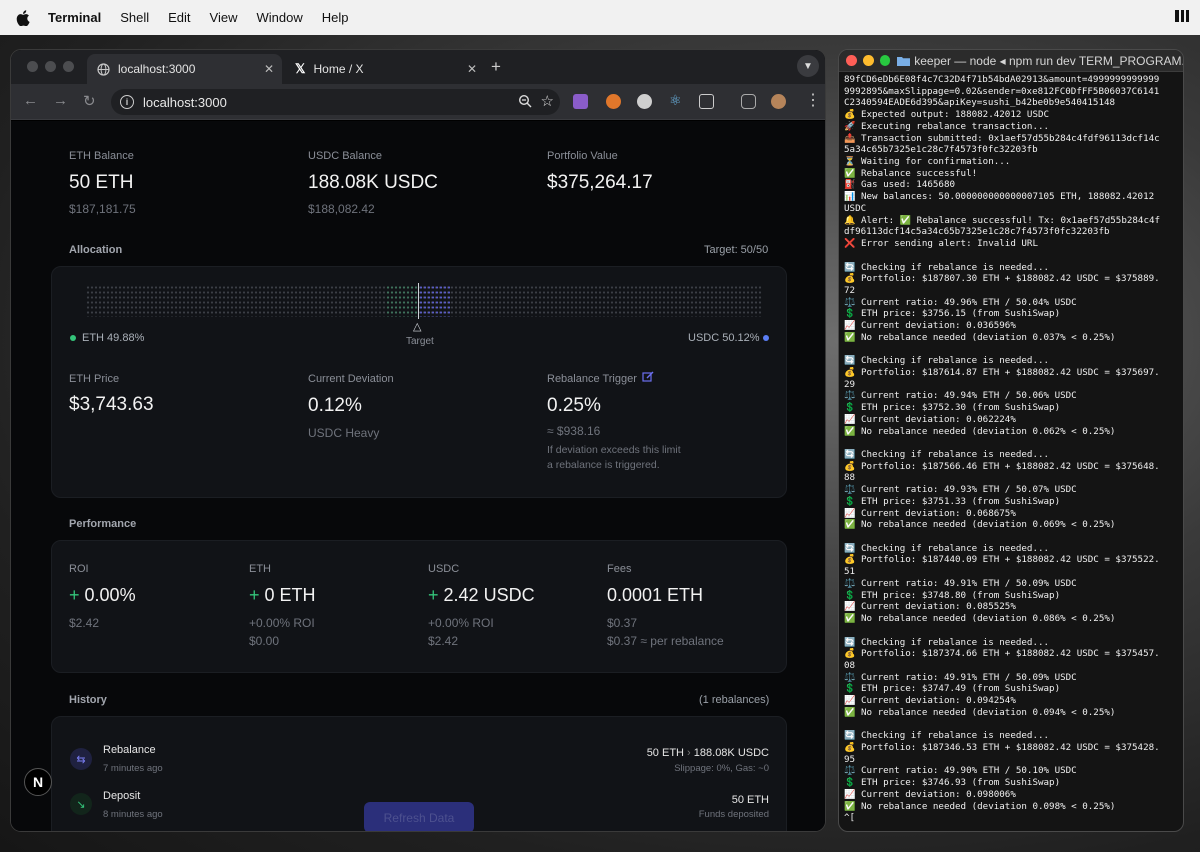 This screenshot has height=852, width=1200. I want to click on roi-value: + 0.00%, so click(102, 595).